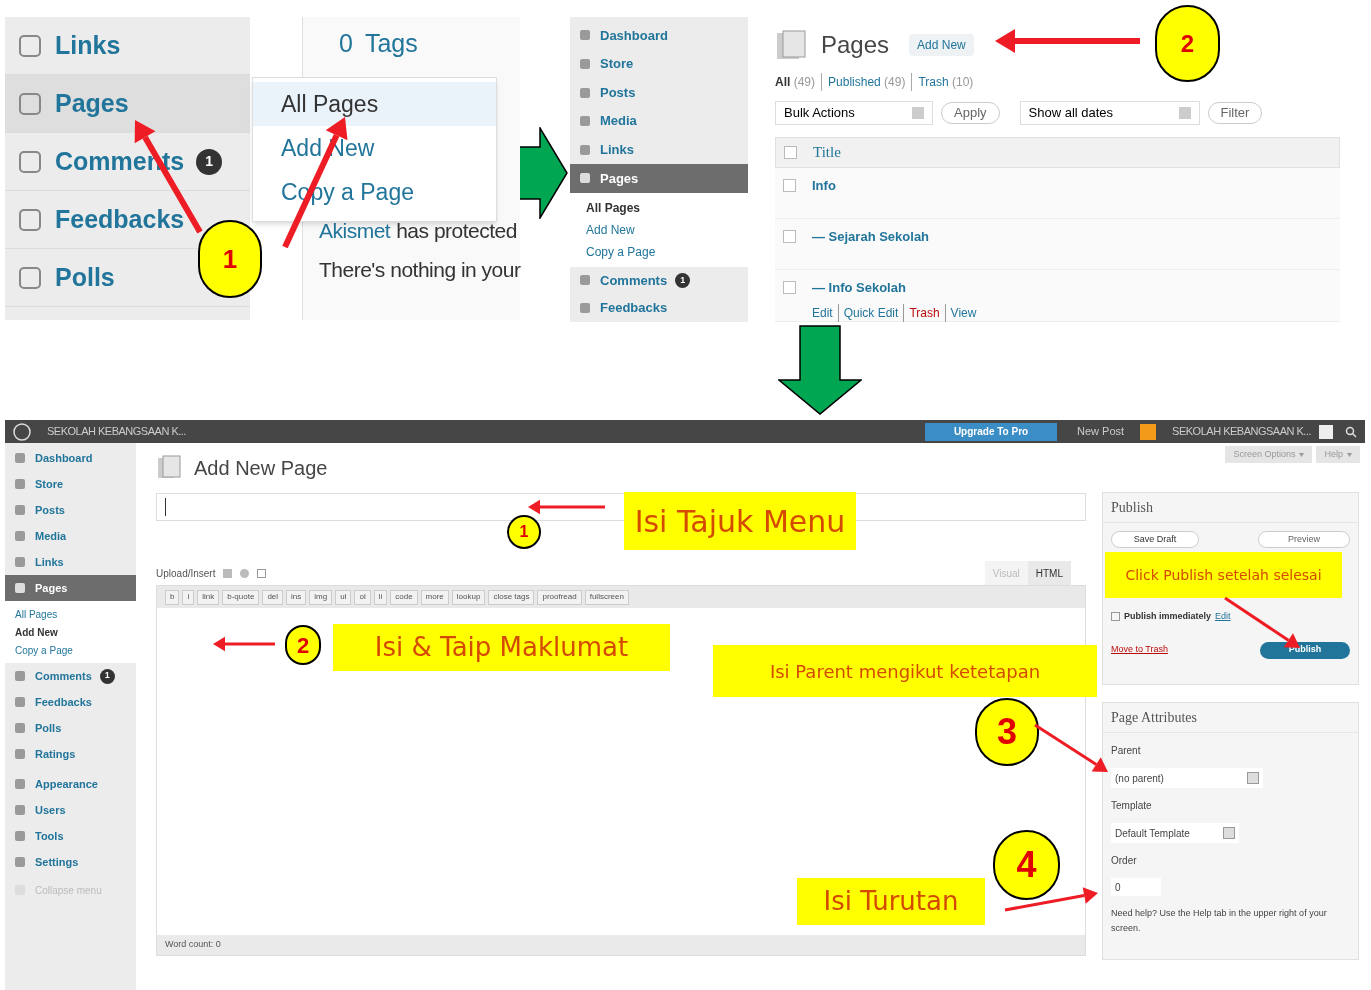  I want to click on menu-item: Appearance, so click(70, 784).